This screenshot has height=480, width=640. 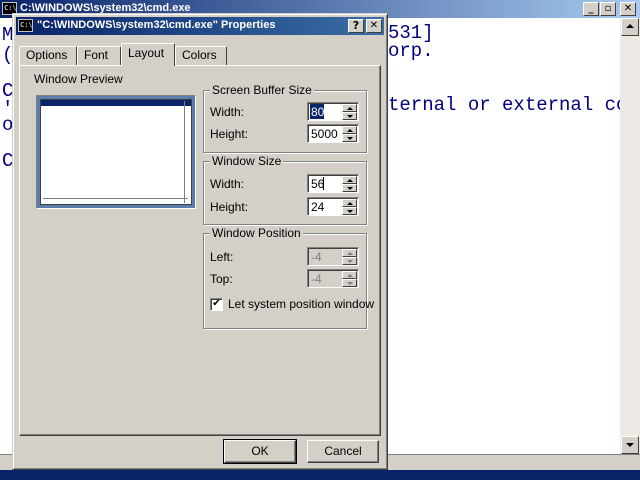 I want to click on buffer-width-label: Width:, so click(x=227, y=112).